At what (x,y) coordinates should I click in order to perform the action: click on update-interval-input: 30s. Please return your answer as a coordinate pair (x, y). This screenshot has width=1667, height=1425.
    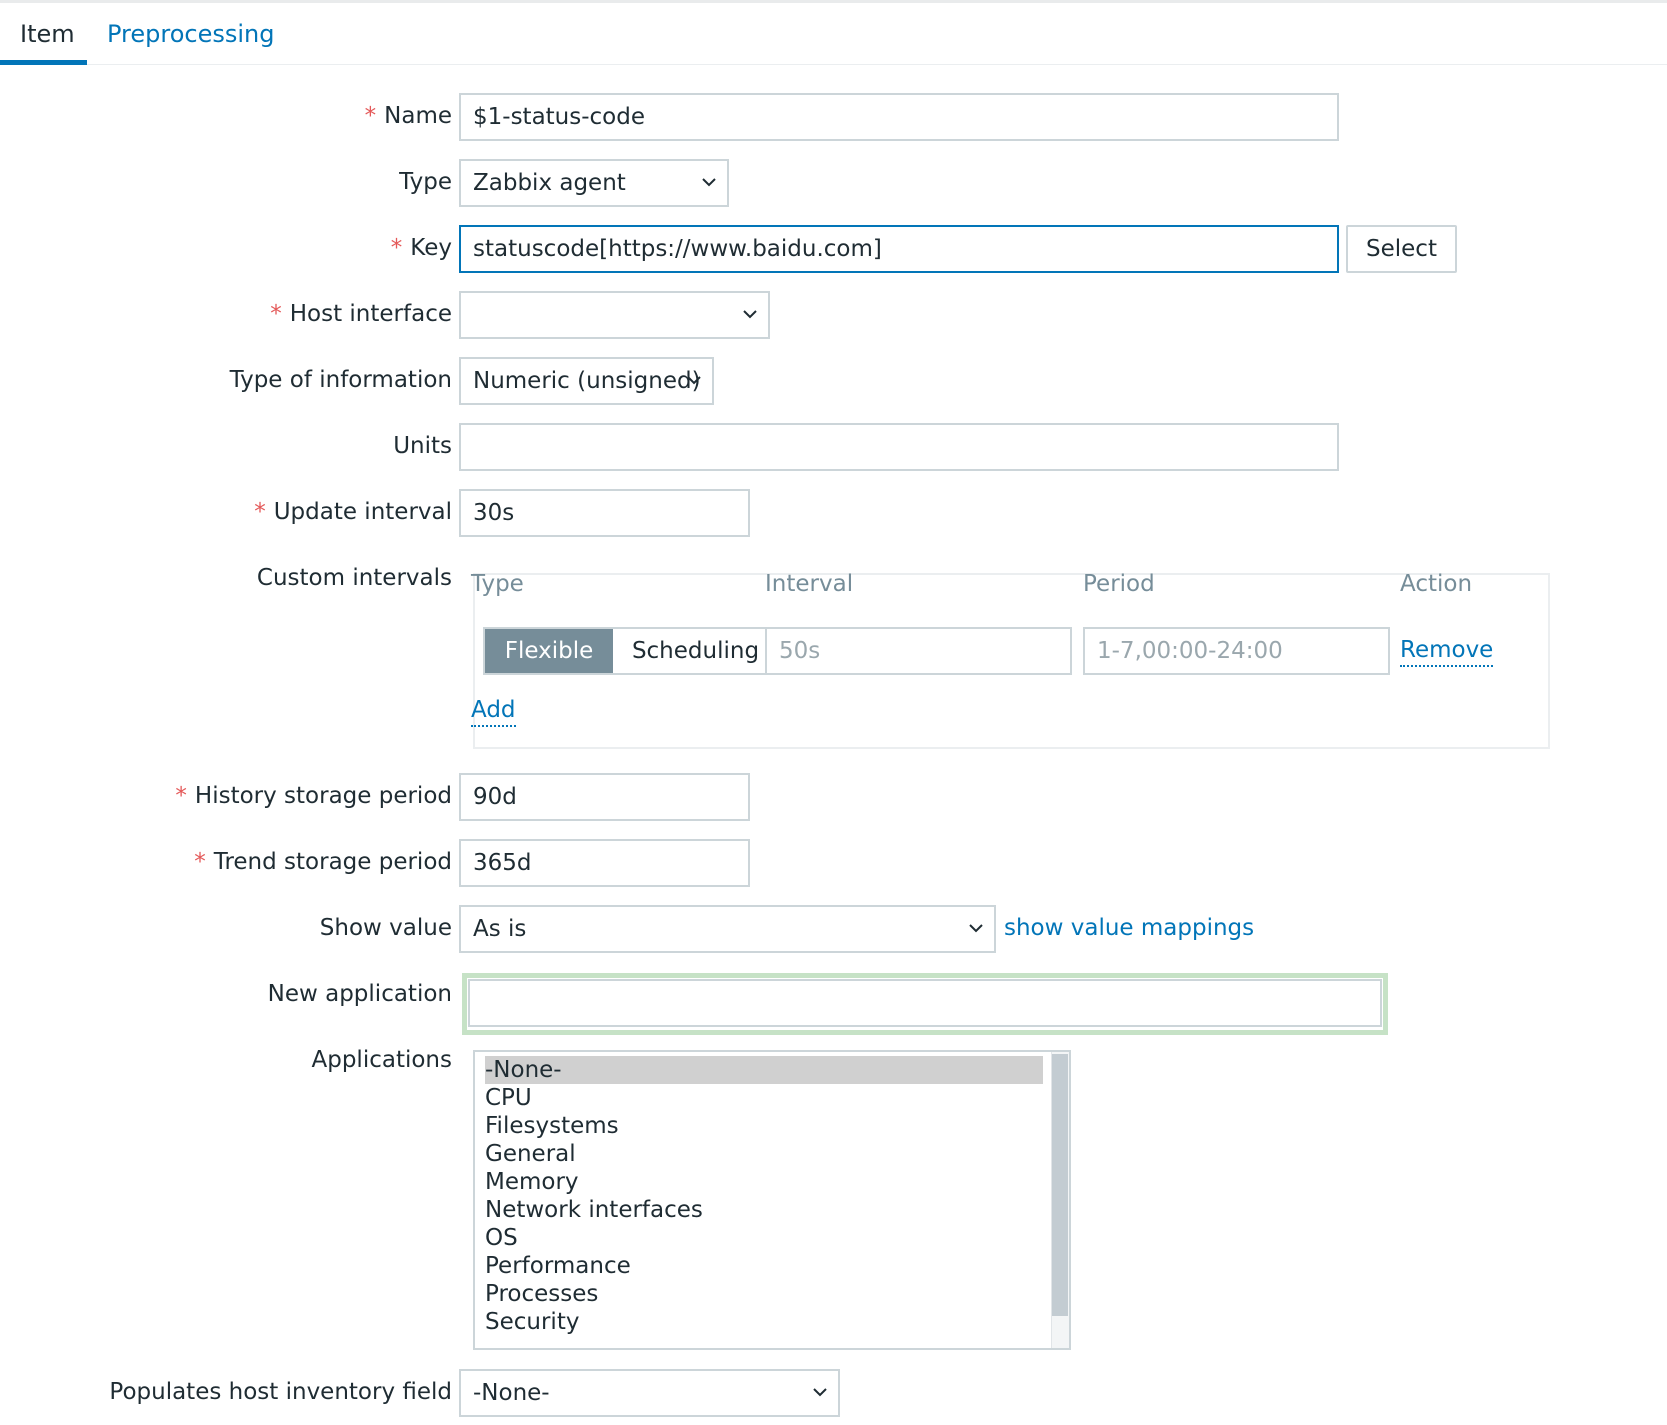
    Looking at the image, I should click on (604, 513).